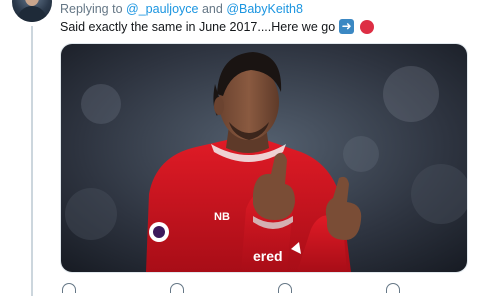 The width and height of the screenshot is (480, 296). I want to click on shirt-sponsor-text: ered, so click(268, 256).